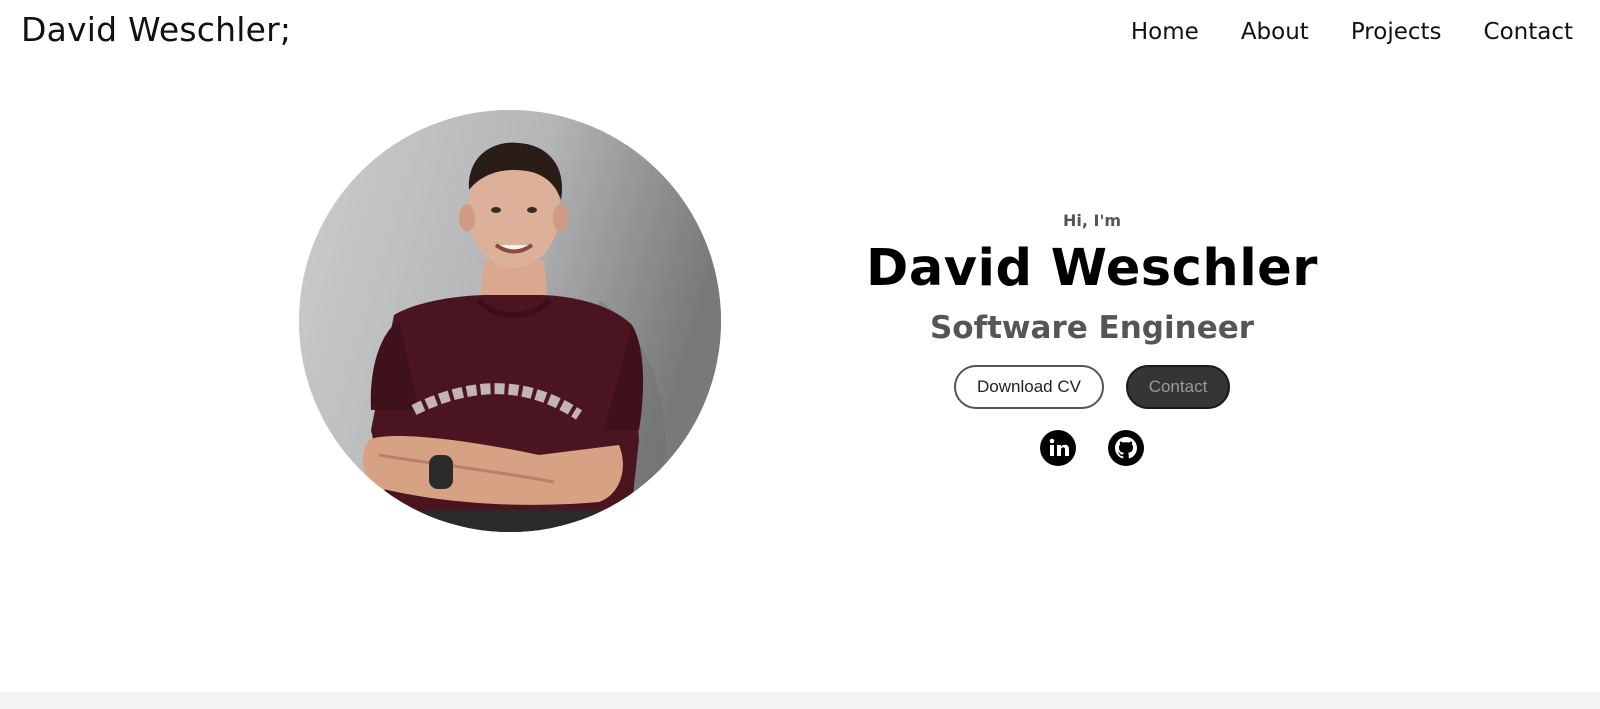 The height and width of the screenshot is (709, 1600). What do you see at coordinates (1058, 448) in the screenshot?
I see `linkedin-icon` at bounding box center [1058, 448].